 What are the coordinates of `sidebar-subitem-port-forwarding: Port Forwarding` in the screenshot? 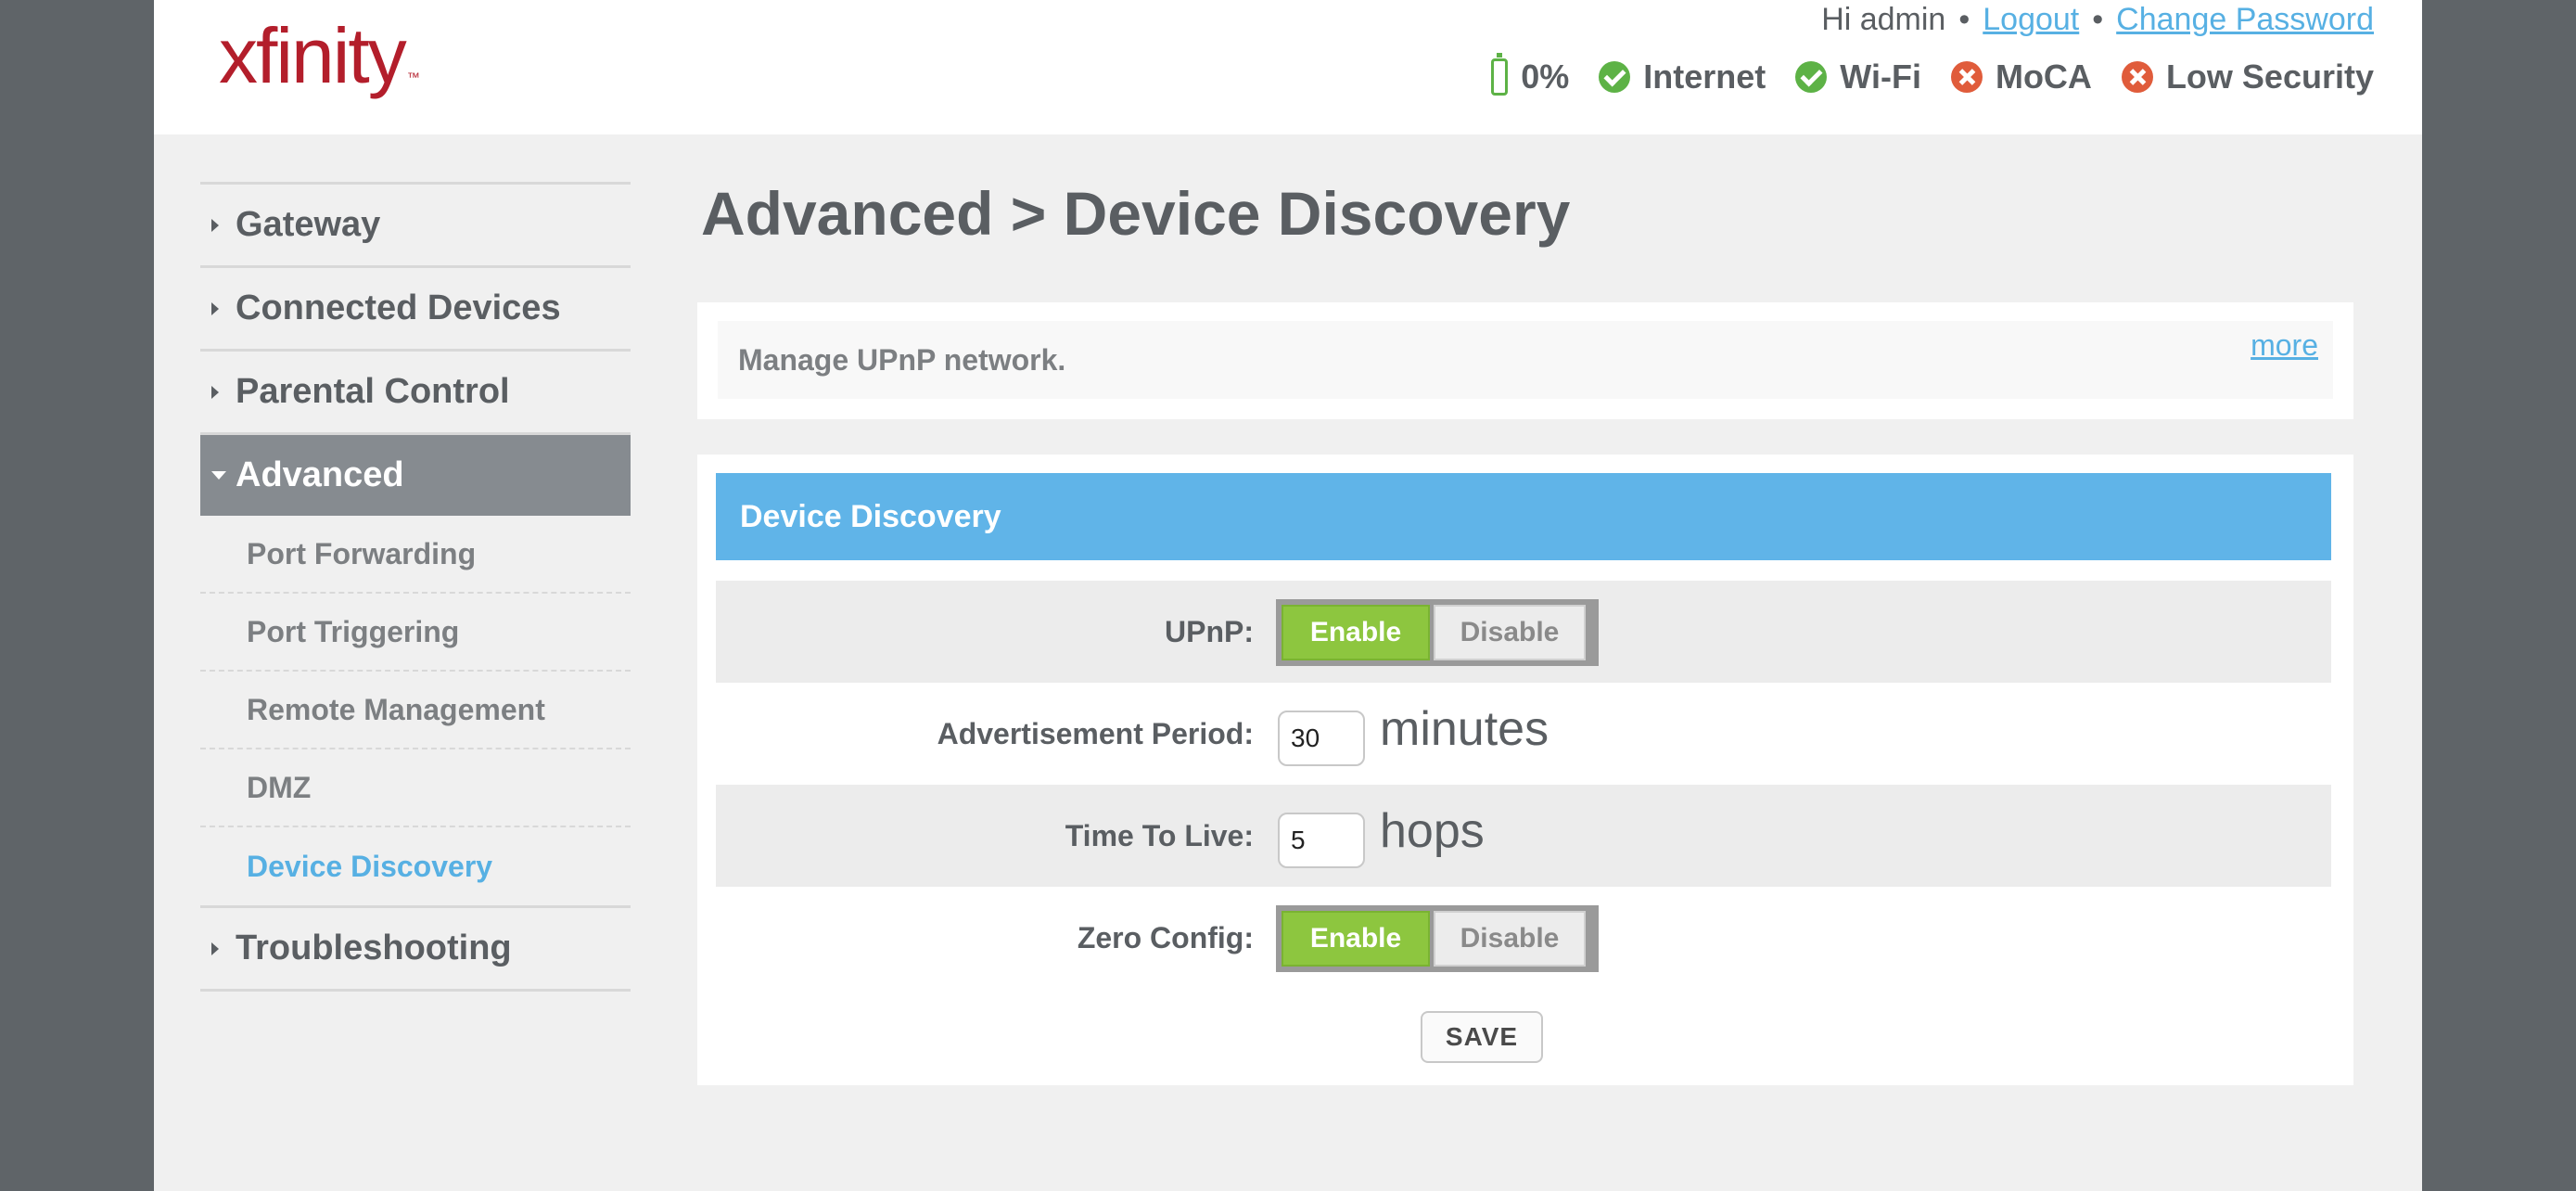 It's located at (415, 555).